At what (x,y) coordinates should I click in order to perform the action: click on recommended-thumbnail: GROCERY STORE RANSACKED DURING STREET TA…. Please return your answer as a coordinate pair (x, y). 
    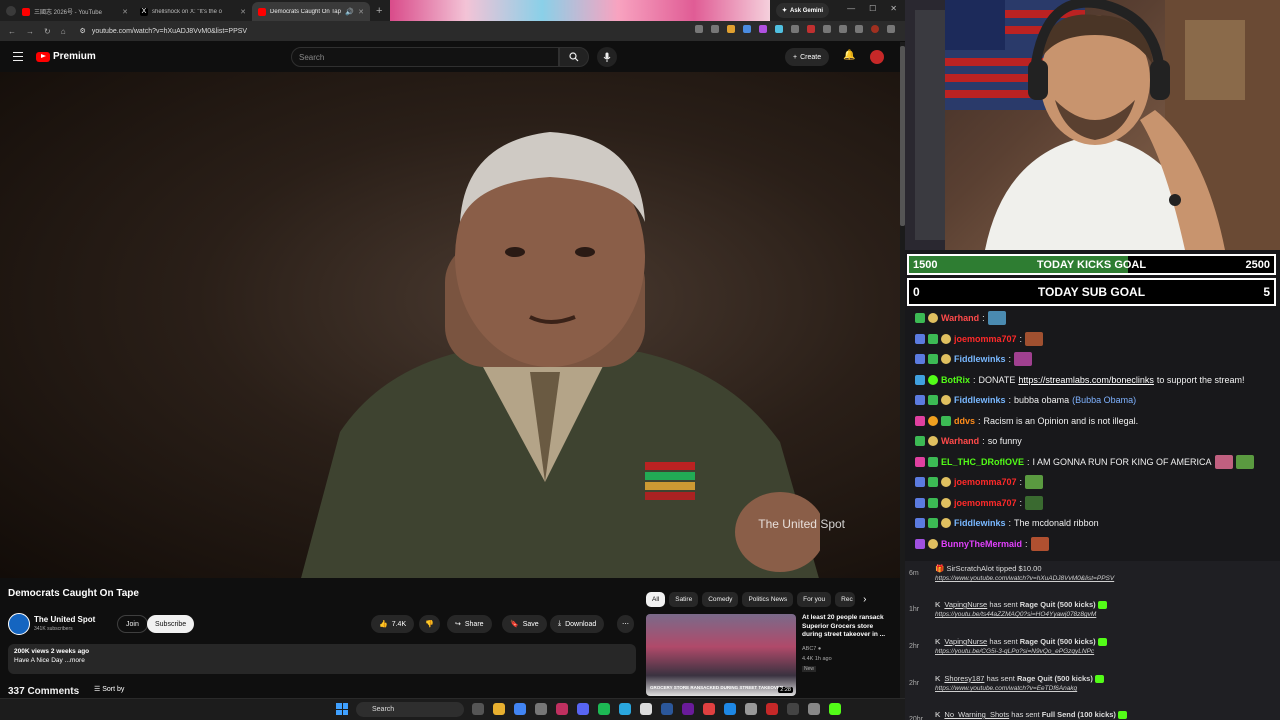
    Looking at the image, I should click on (721, 655).